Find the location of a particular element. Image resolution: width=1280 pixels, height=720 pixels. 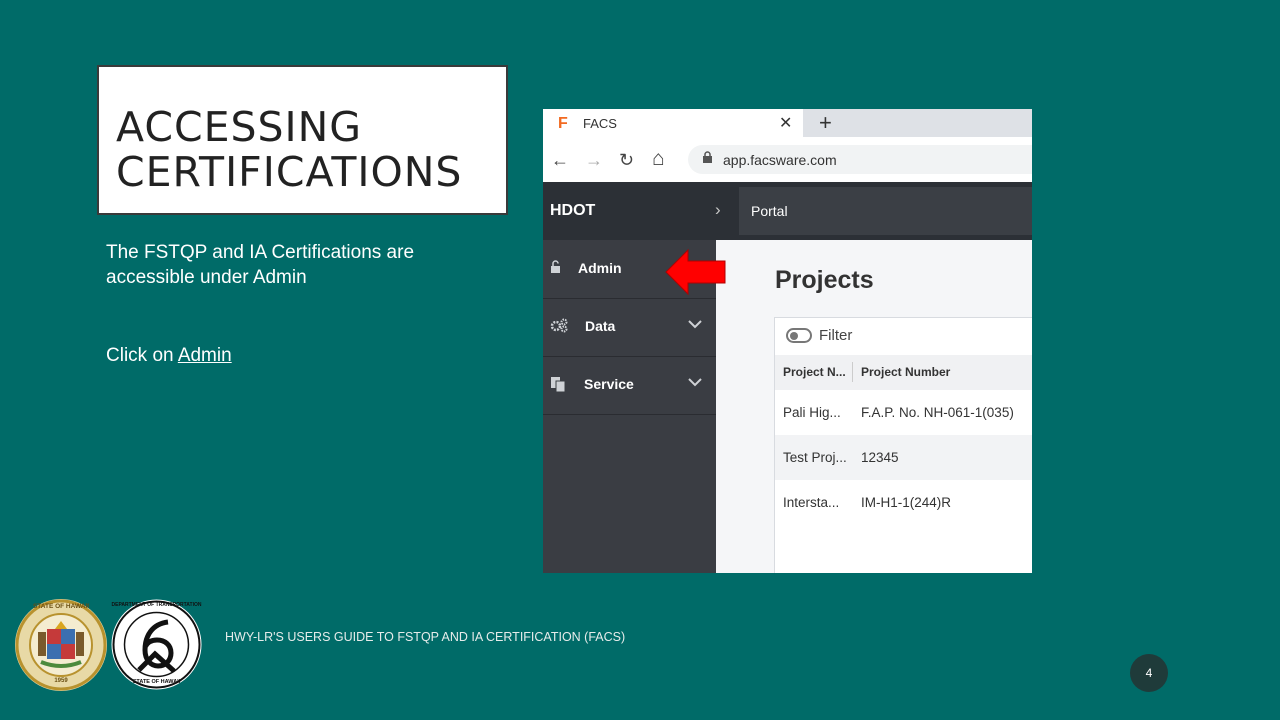

slide-title: ACCESSING CERTIFICATIONS is located at coordinates (289, 150).